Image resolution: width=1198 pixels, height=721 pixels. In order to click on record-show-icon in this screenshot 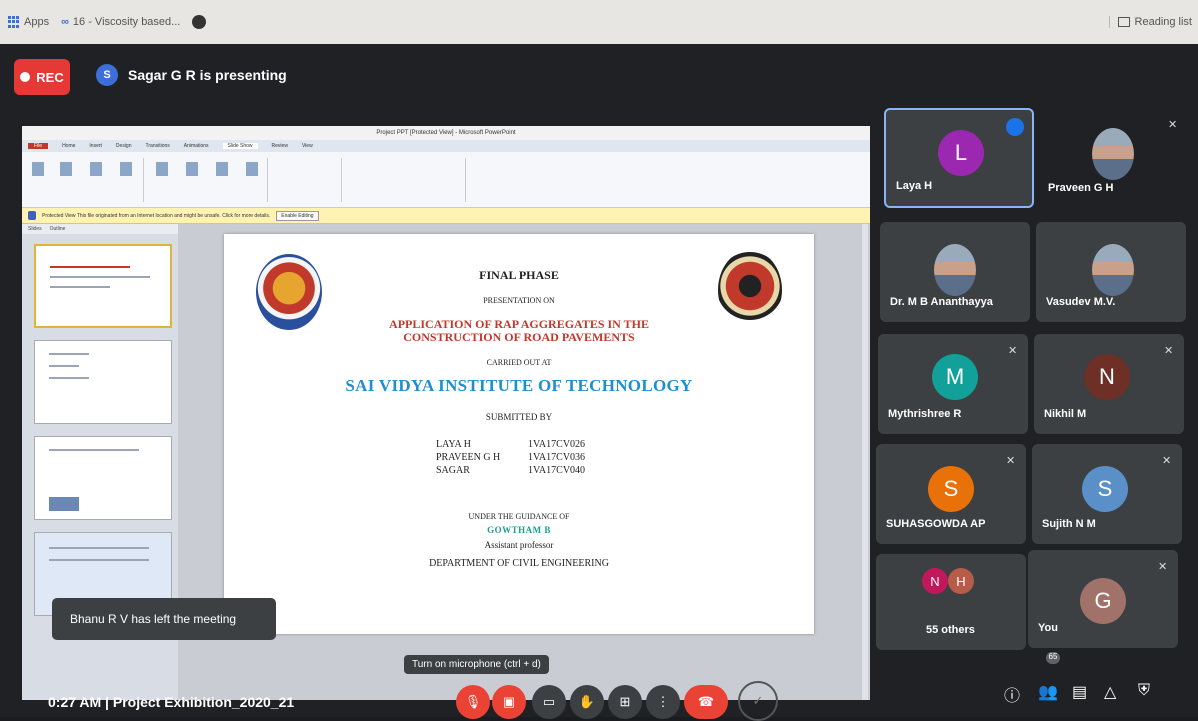, I will do `click(252, 169)`.